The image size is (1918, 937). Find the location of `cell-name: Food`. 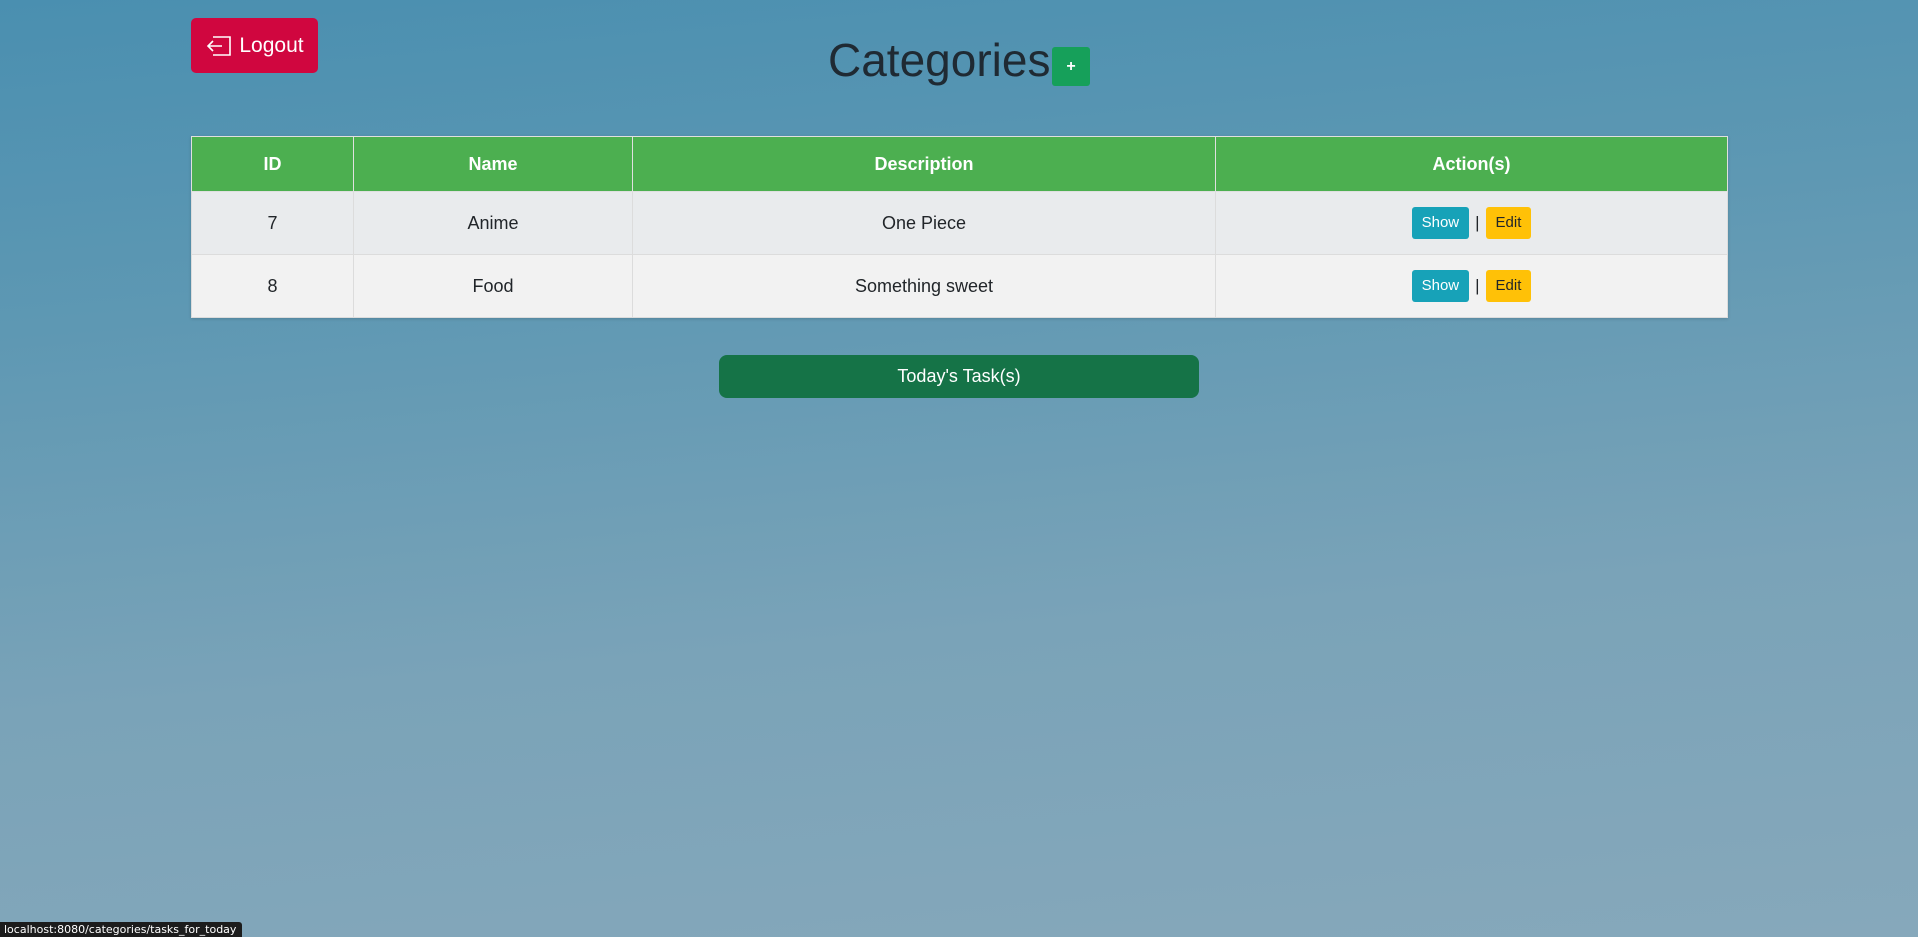

cell-name: Food is located at coordinates (493, 286).